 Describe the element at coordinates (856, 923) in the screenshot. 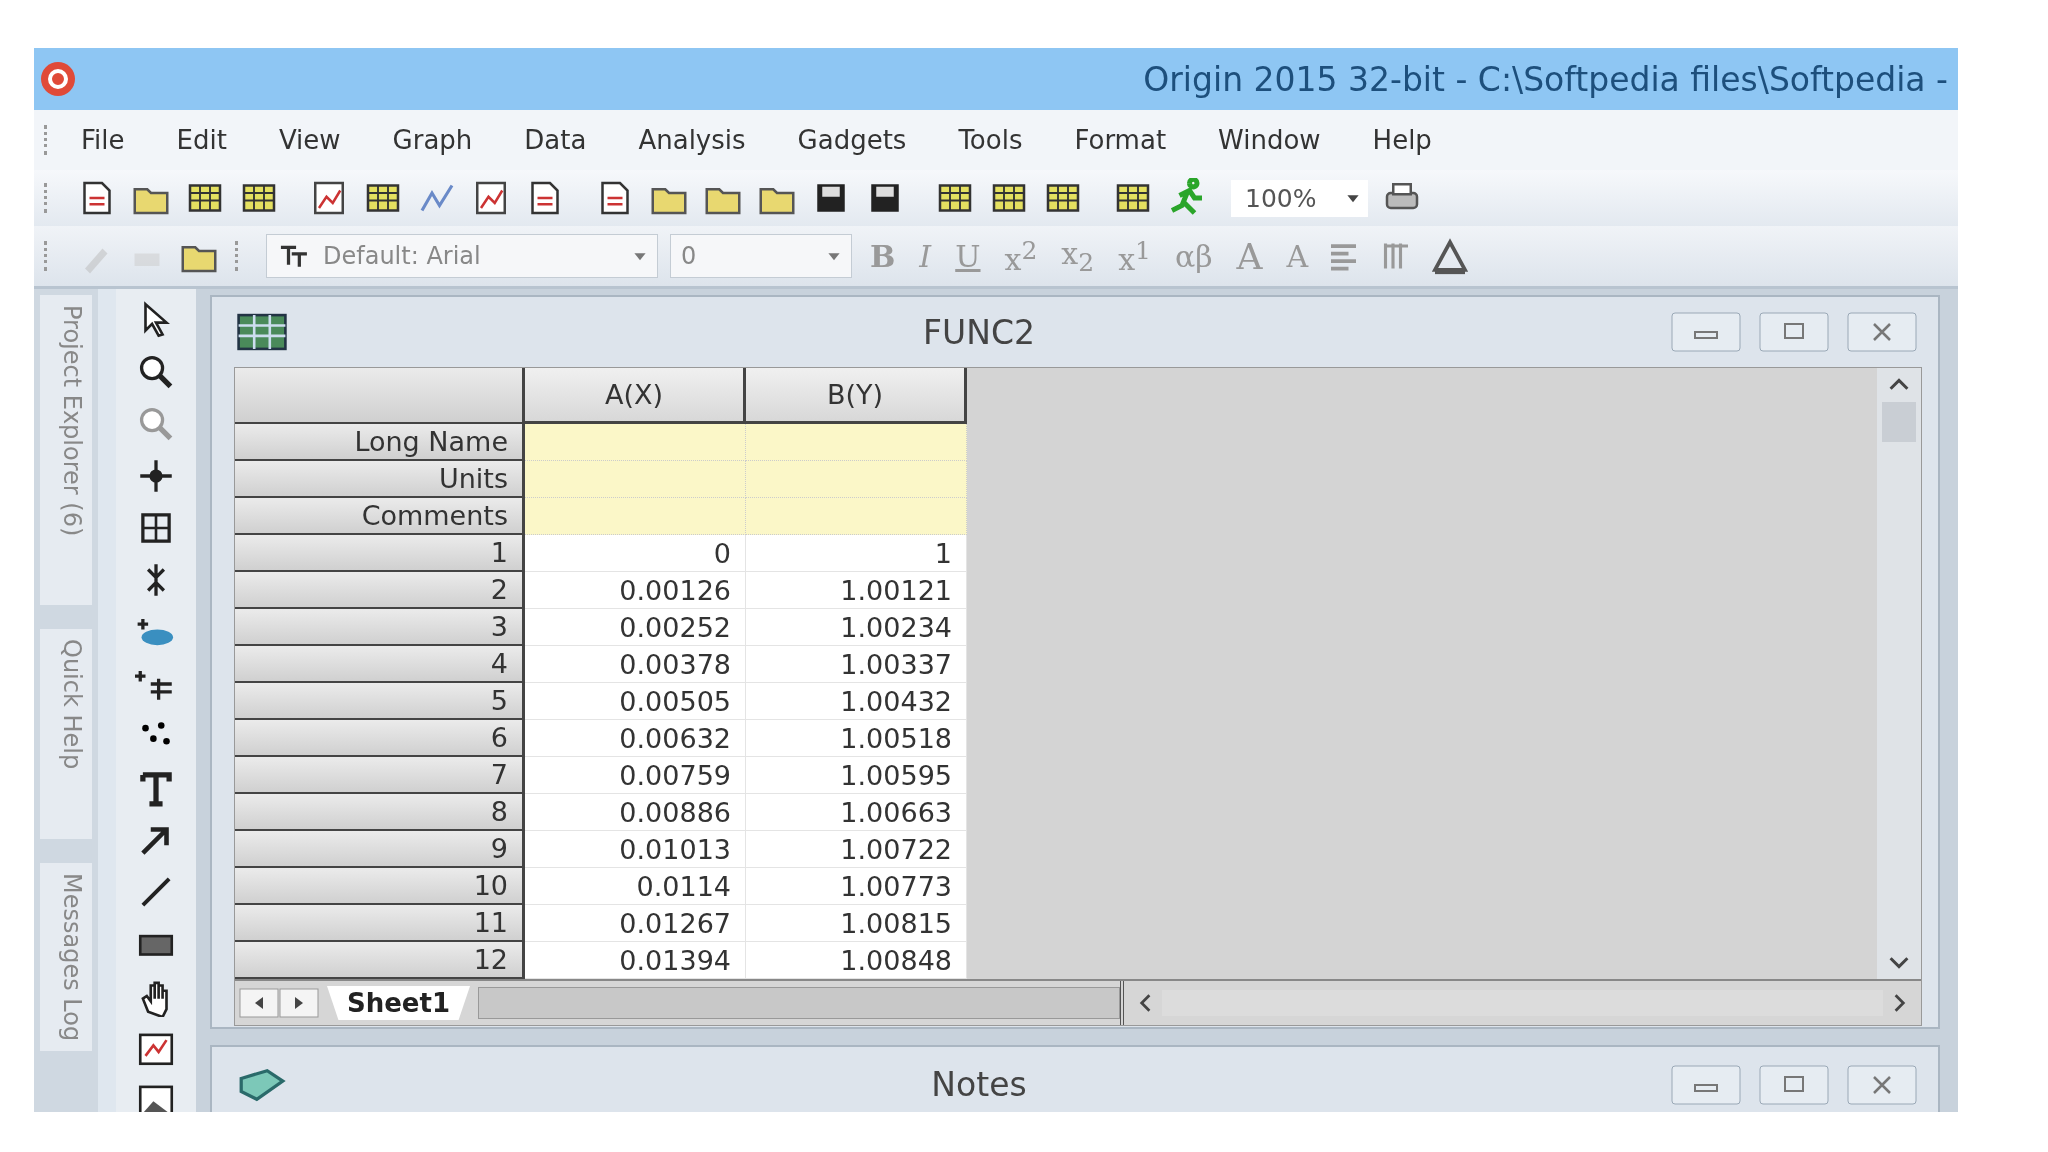

I see `table-cell: 1.00815` at that location.